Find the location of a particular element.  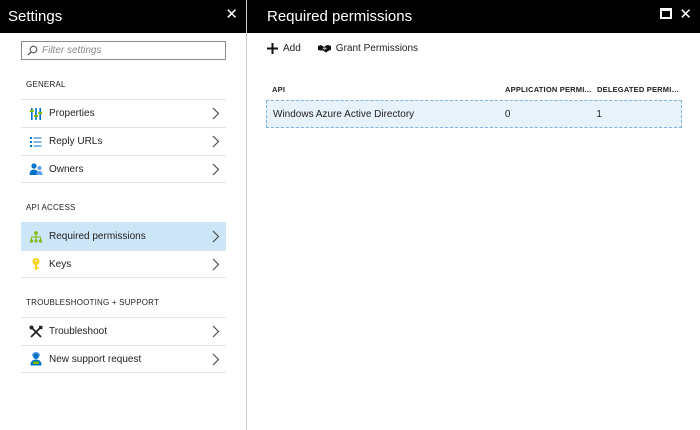

settings-titlebar: Settings ✕ is located at coordinates (123, 16).